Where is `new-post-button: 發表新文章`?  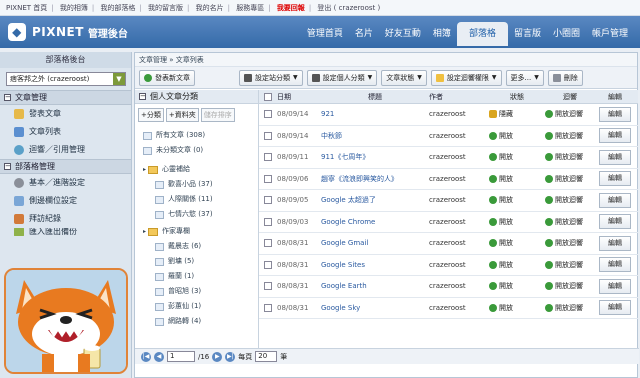 new-post-button: 發表新文章 is located at coordinates (167, 77).